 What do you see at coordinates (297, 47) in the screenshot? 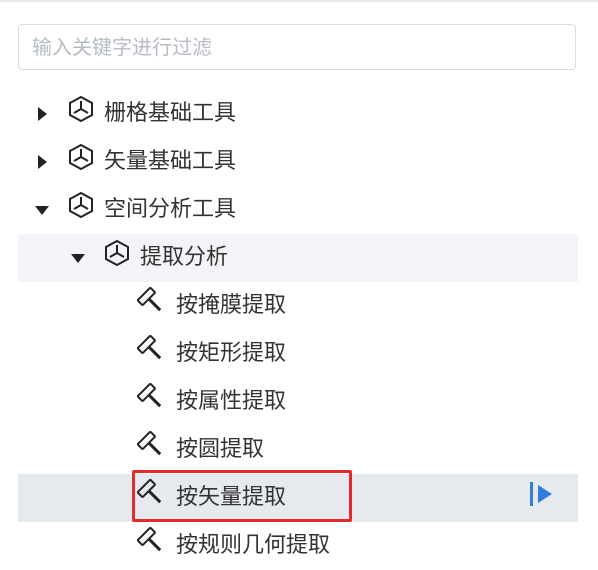
I see `filter-search-input` at bounding box center [297, 47].